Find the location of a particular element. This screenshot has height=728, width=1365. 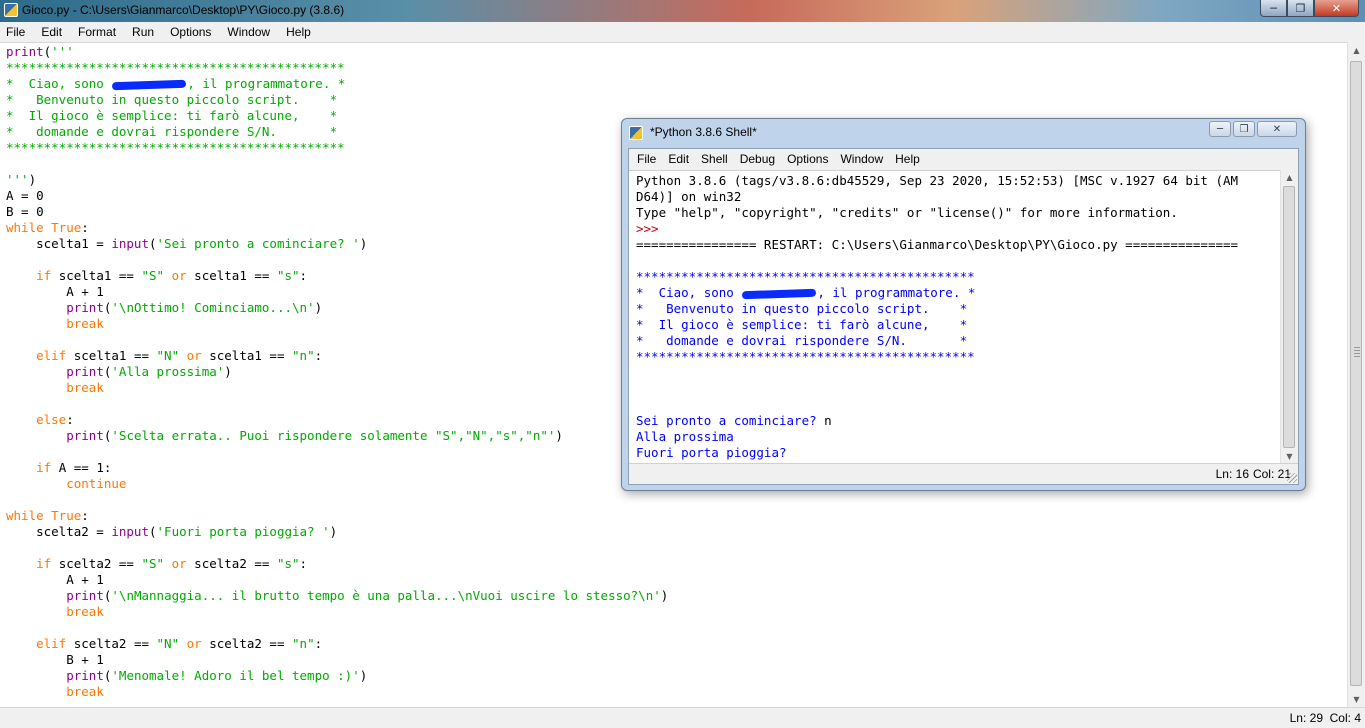

editor-scroll-thumb is located at coordinates (1356, 373).